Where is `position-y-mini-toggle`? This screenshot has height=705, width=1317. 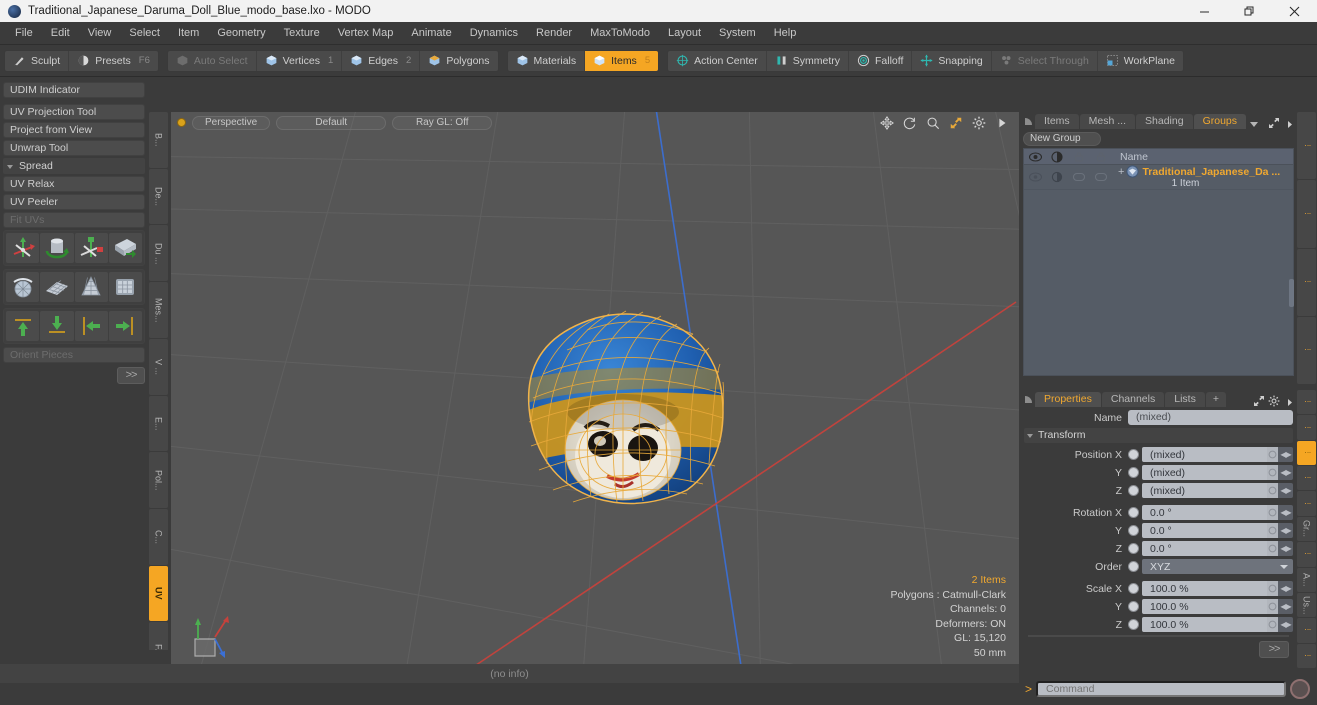 position-y-mini-toggle is located at coordinates (1272, 472).